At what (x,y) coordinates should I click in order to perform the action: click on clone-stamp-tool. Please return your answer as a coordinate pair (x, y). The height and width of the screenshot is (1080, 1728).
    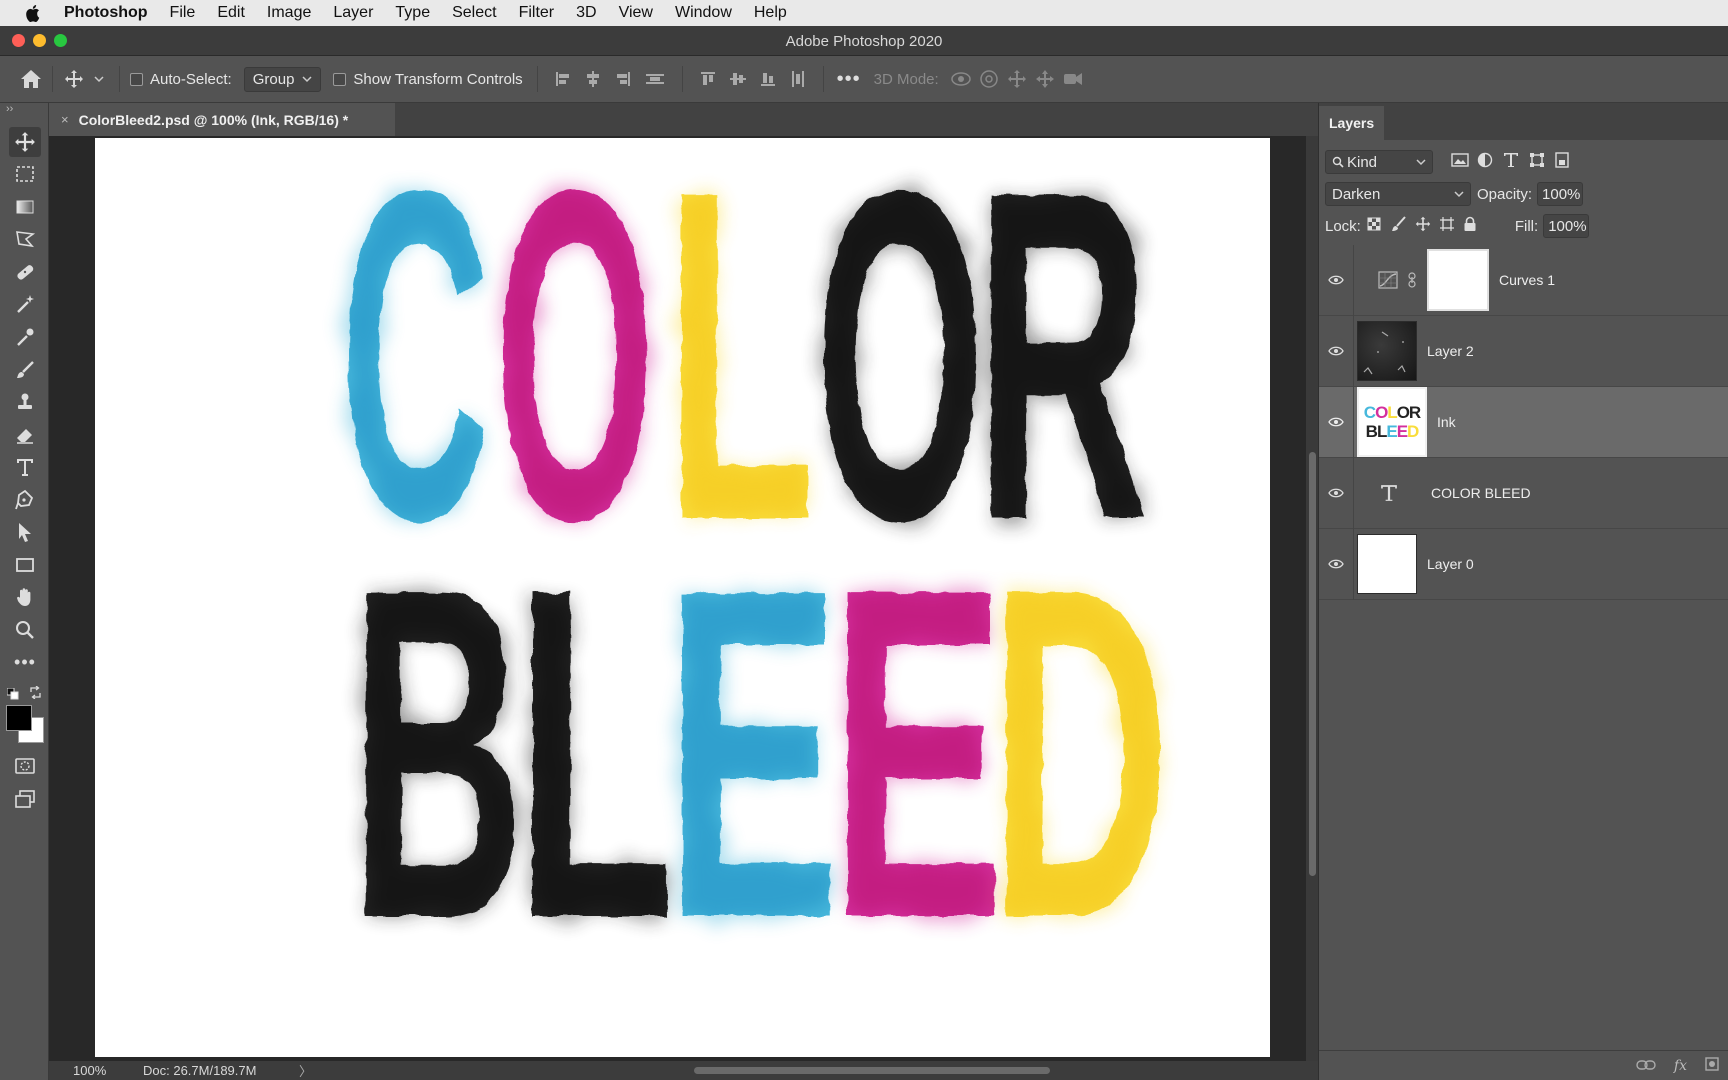
    Looking at the image, I should click on (25, 402).